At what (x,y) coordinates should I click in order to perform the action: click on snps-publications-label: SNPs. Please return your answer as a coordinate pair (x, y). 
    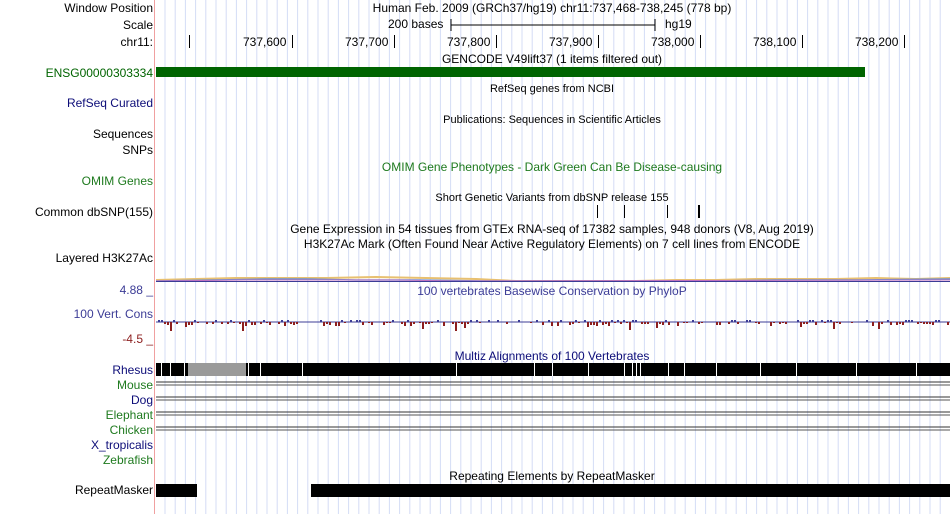
    Looking at the image, I should click on (137, 150).